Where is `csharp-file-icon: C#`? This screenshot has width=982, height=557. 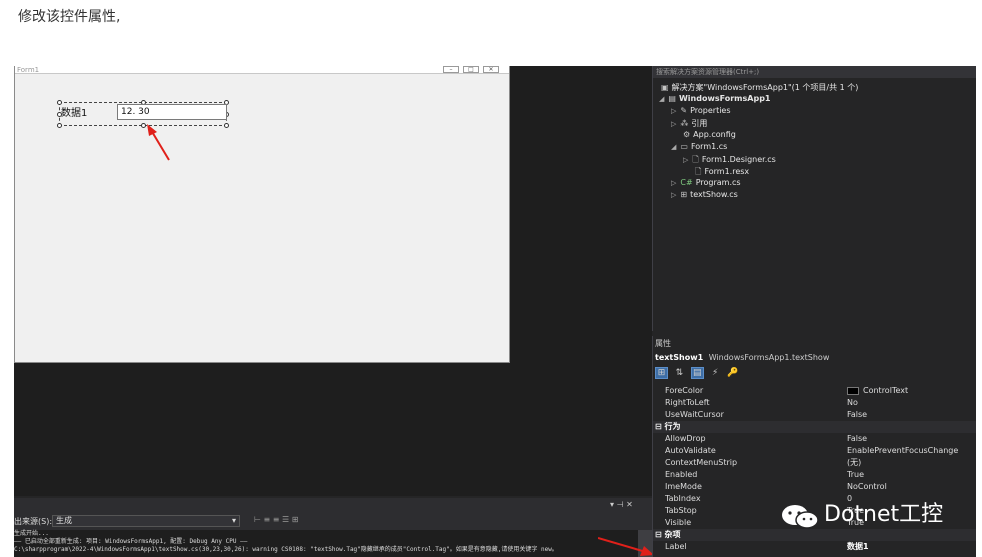
csharp-file-icon: C# is located at coordinates (686, 182).